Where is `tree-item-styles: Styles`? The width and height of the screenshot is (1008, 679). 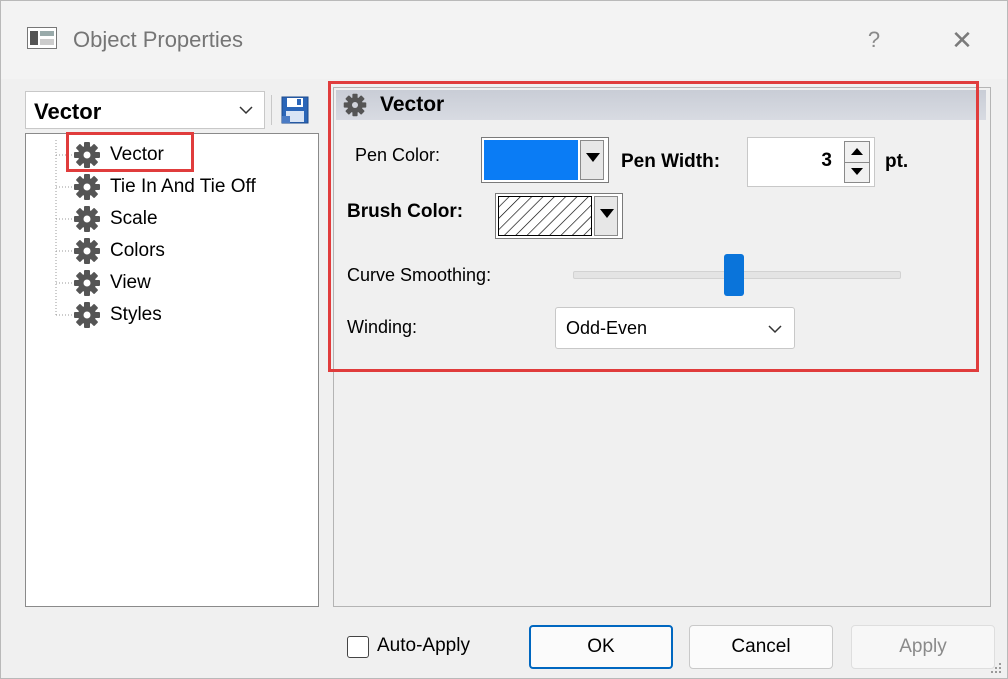 tree-item-styles: Styles is located at coordinates (117, 315).